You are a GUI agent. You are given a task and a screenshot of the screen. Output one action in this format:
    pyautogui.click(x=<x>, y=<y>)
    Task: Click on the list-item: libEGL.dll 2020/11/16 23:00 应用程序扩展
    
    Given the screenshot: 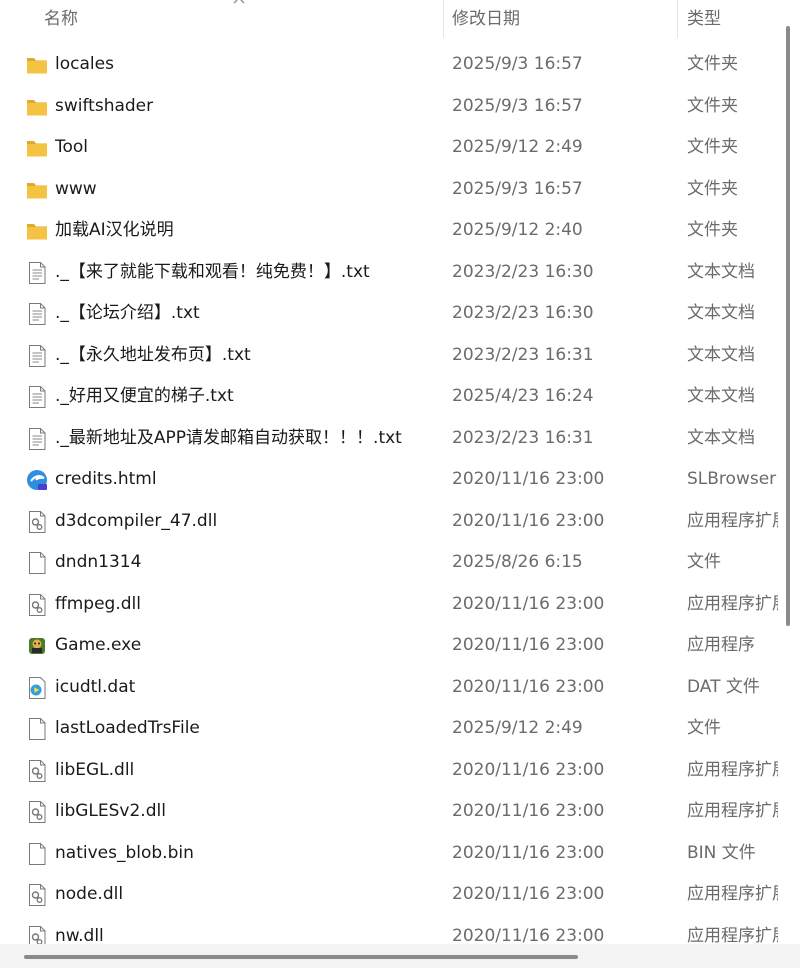 What is the action you would take?
    pyautogui.click(x=389, y=771)
    